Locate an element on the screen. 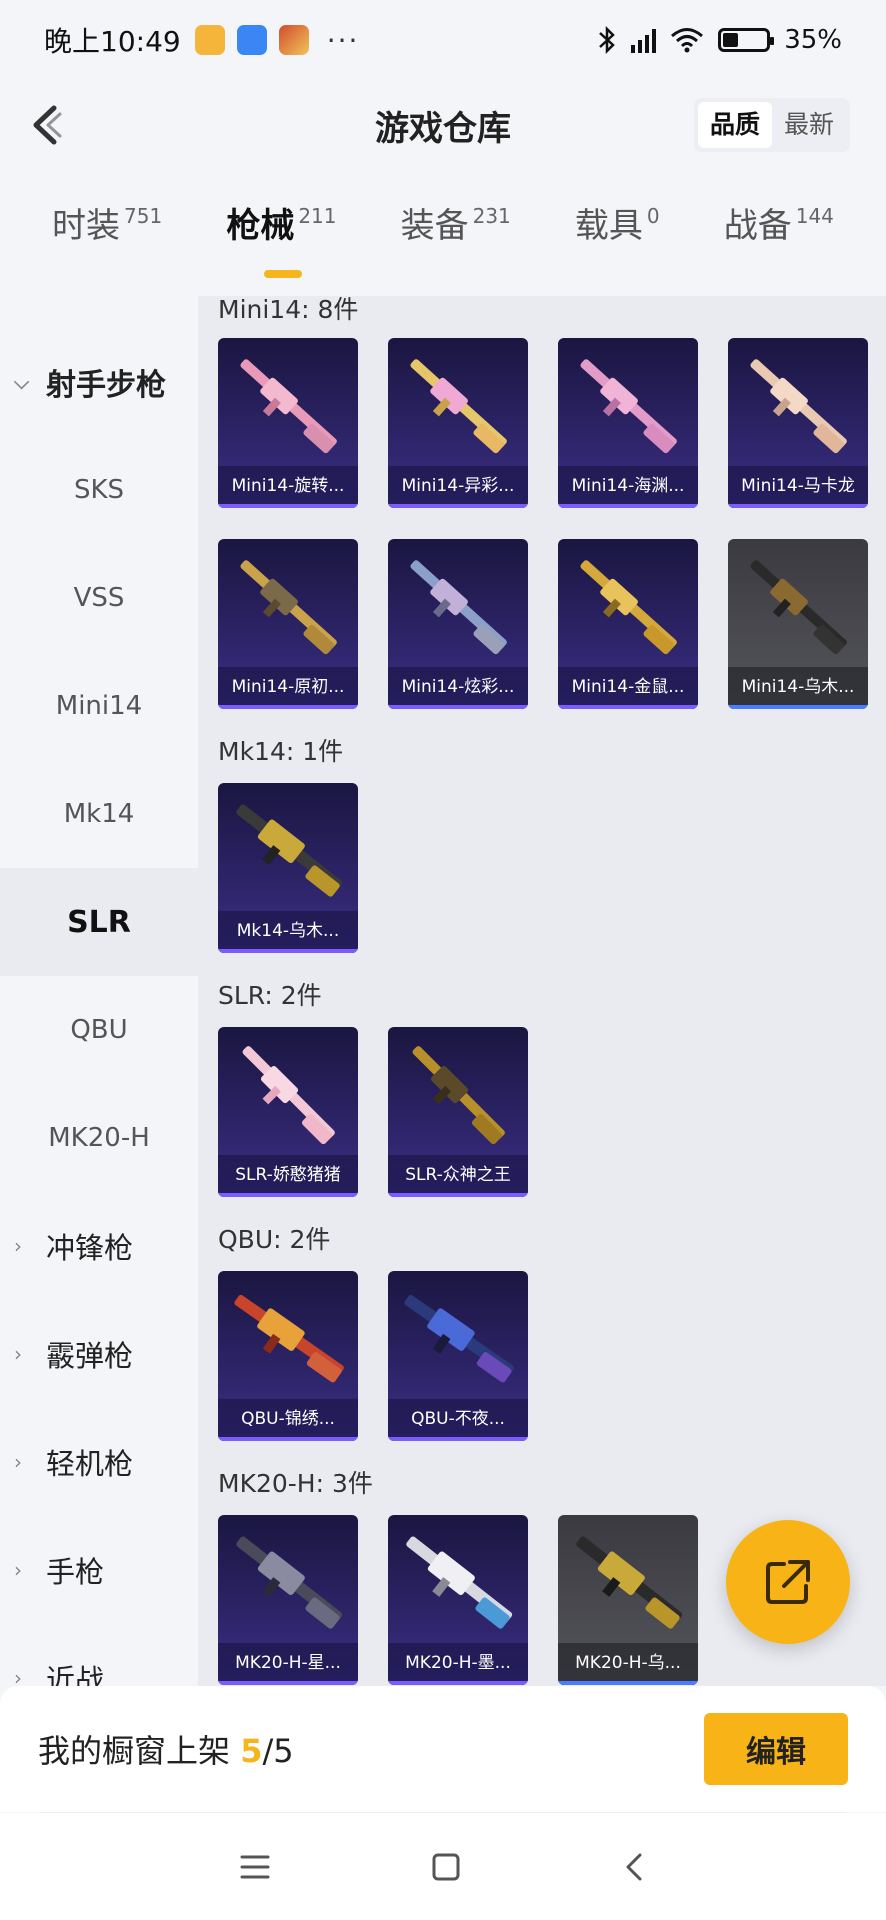 This screenshot has height=1920, width=886. page-title: 游戏仓库 is located at coordinates (443, 128).